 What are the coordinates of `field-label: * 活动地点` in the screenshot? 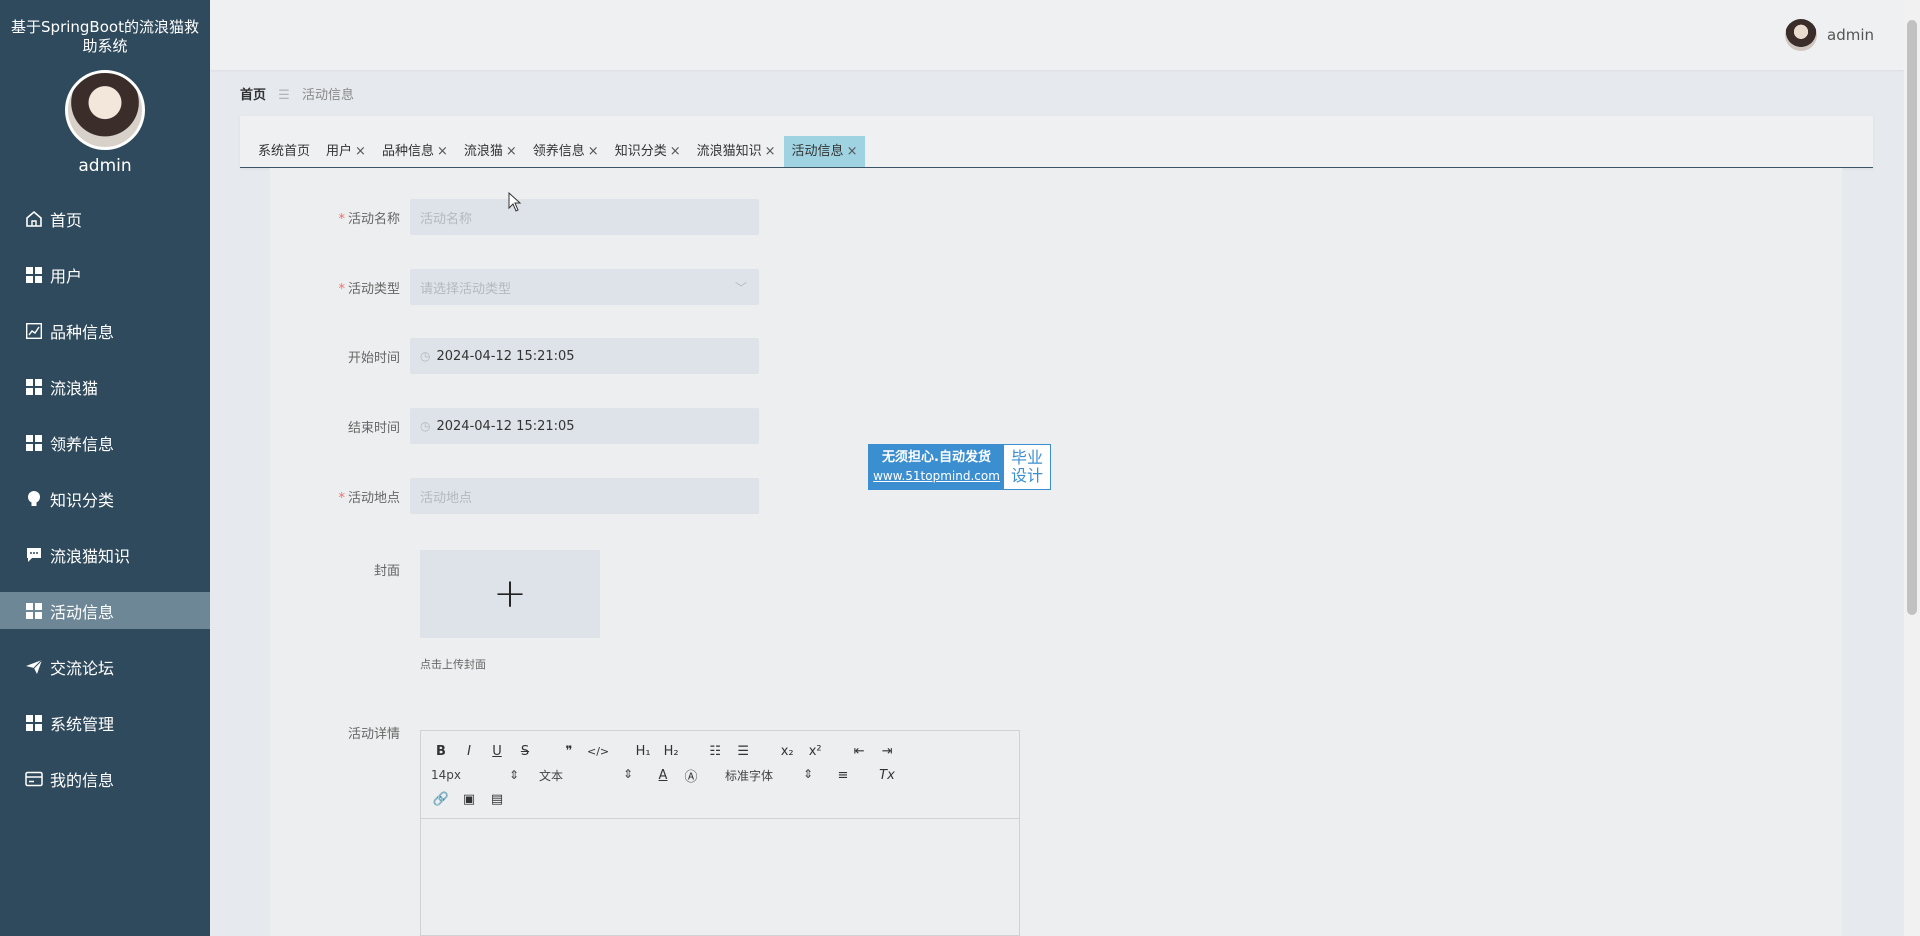 It's located at (369, 498).